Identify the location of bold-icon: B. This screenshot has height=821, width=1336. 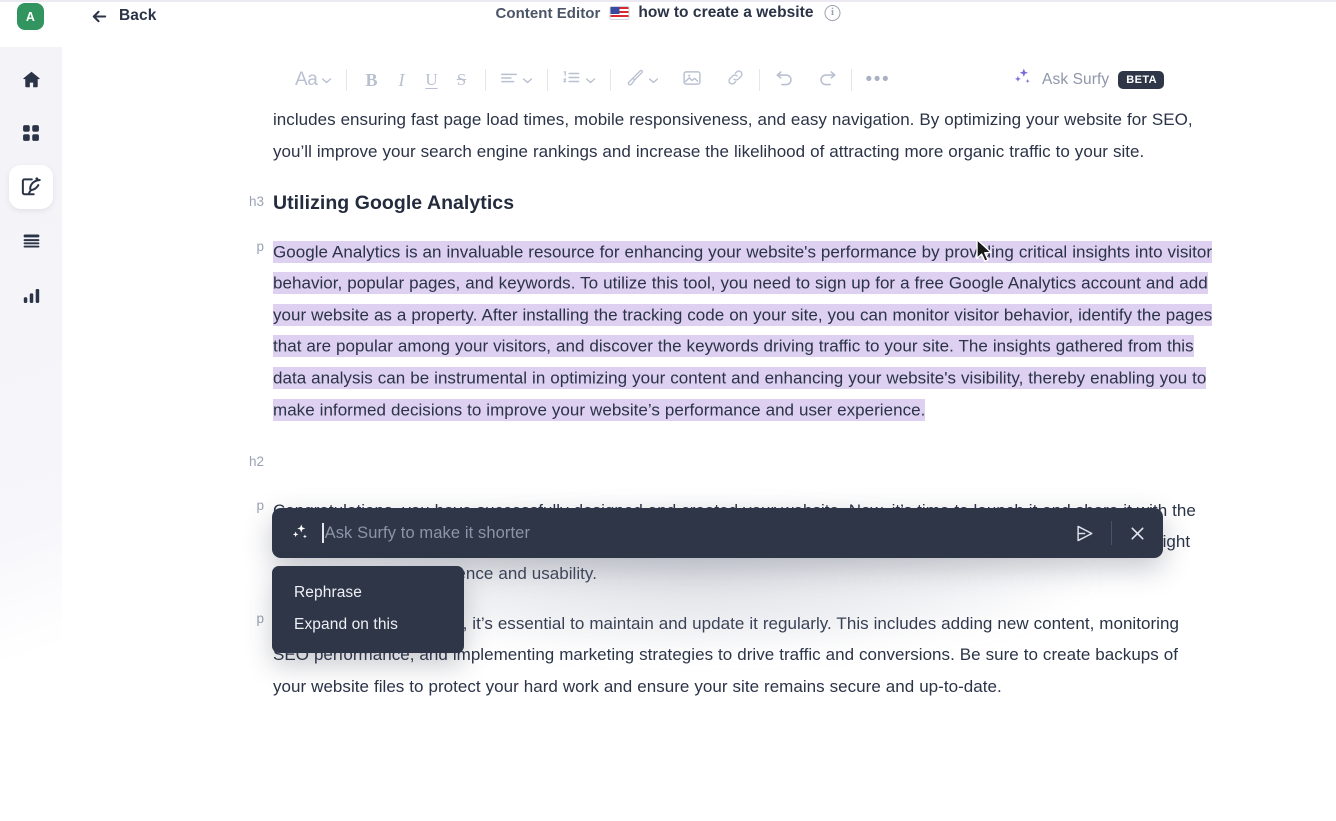
(371, 79).